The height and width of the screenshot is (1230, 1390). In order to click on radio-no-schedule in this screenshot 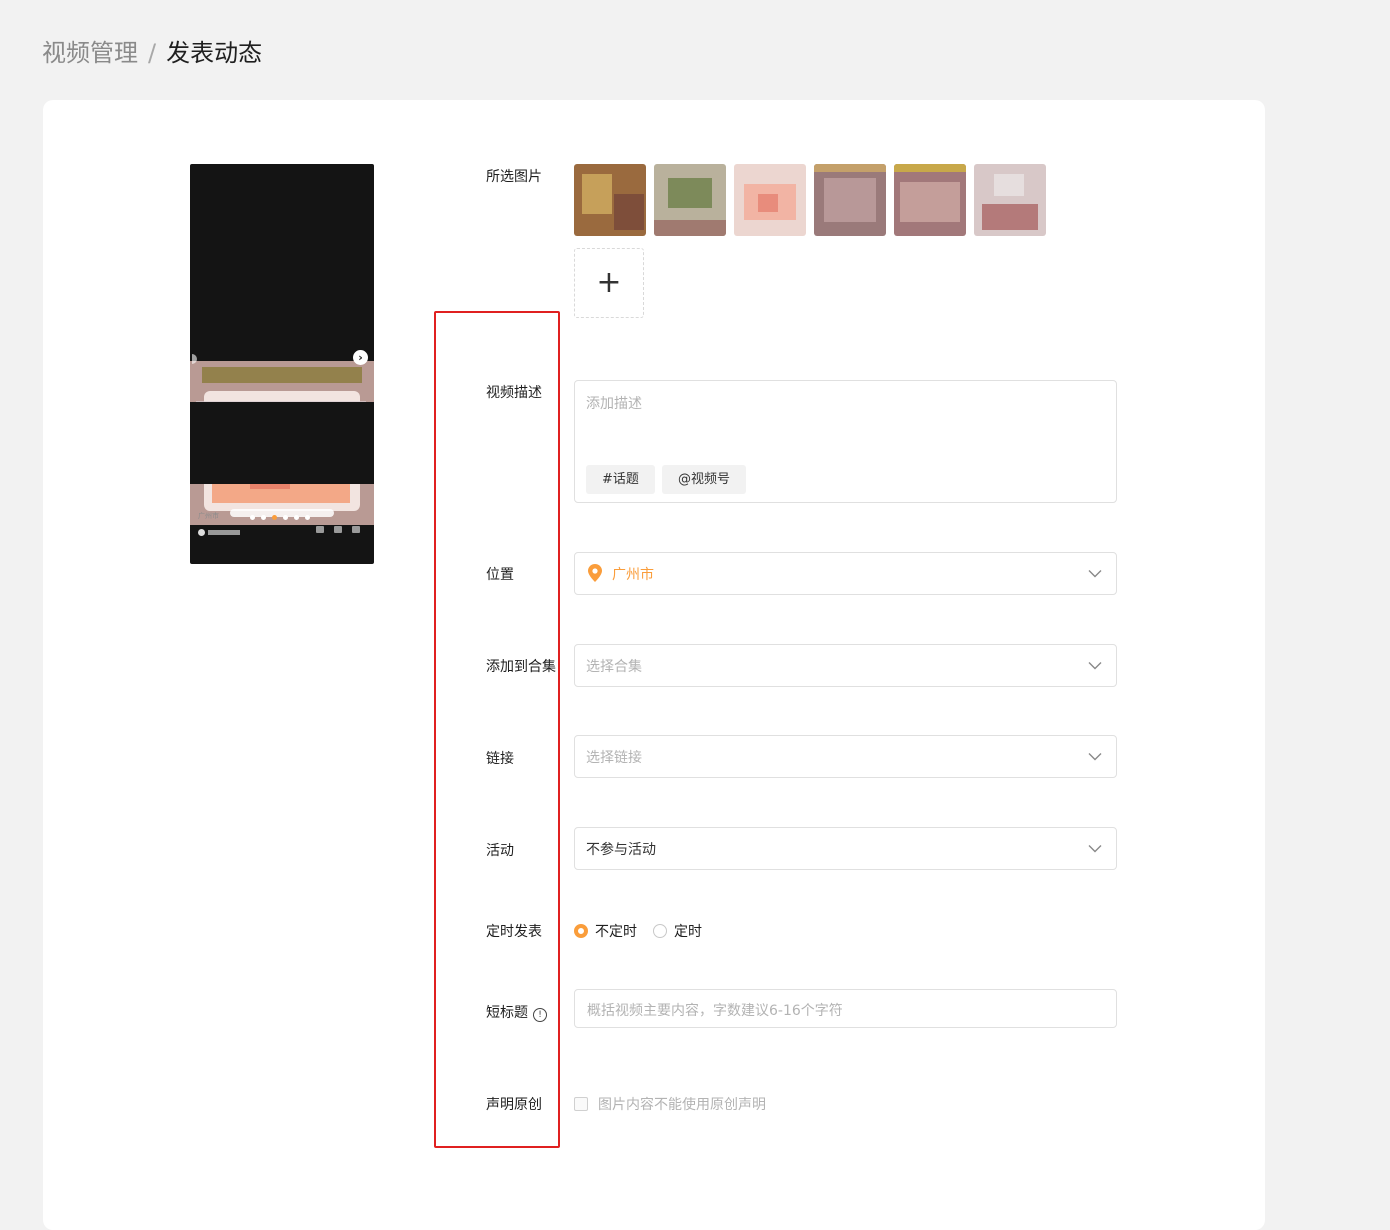, I will do `click(581, 931)`.